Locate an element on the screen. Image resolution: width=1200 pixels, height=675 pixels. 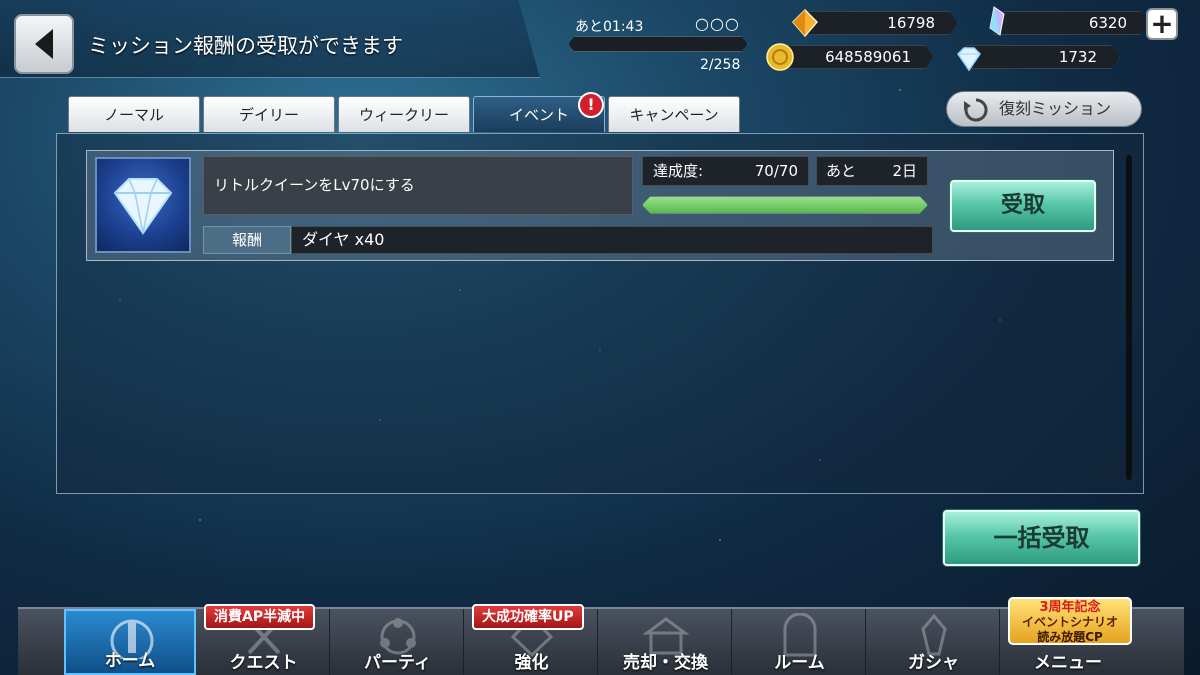
quest-ap-half-ribbon: 消費AP半減中 is located at coordinates (260, 617).